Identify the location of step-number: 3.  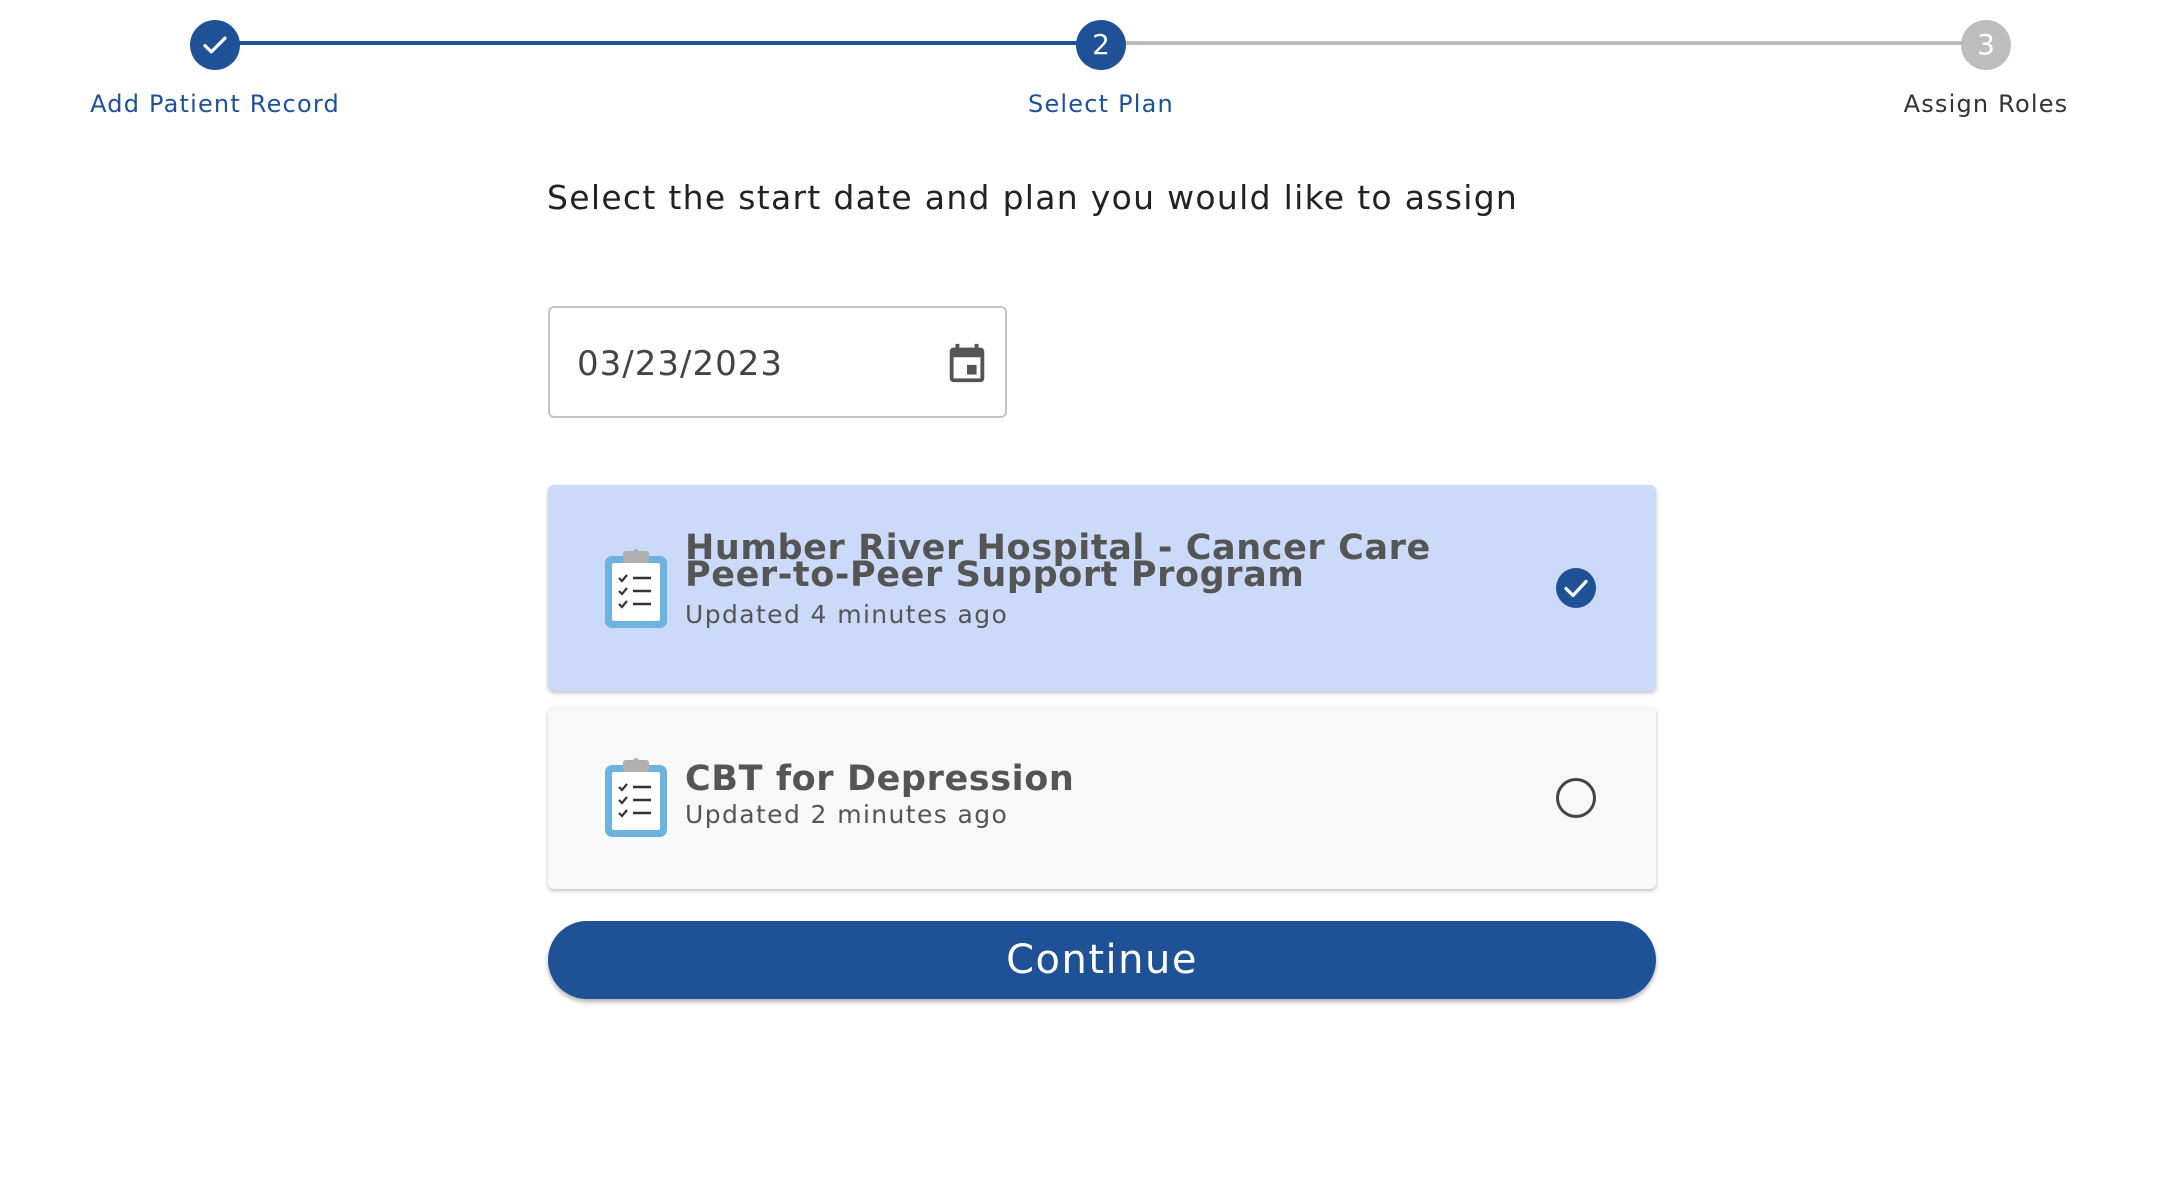
(1986, 45).